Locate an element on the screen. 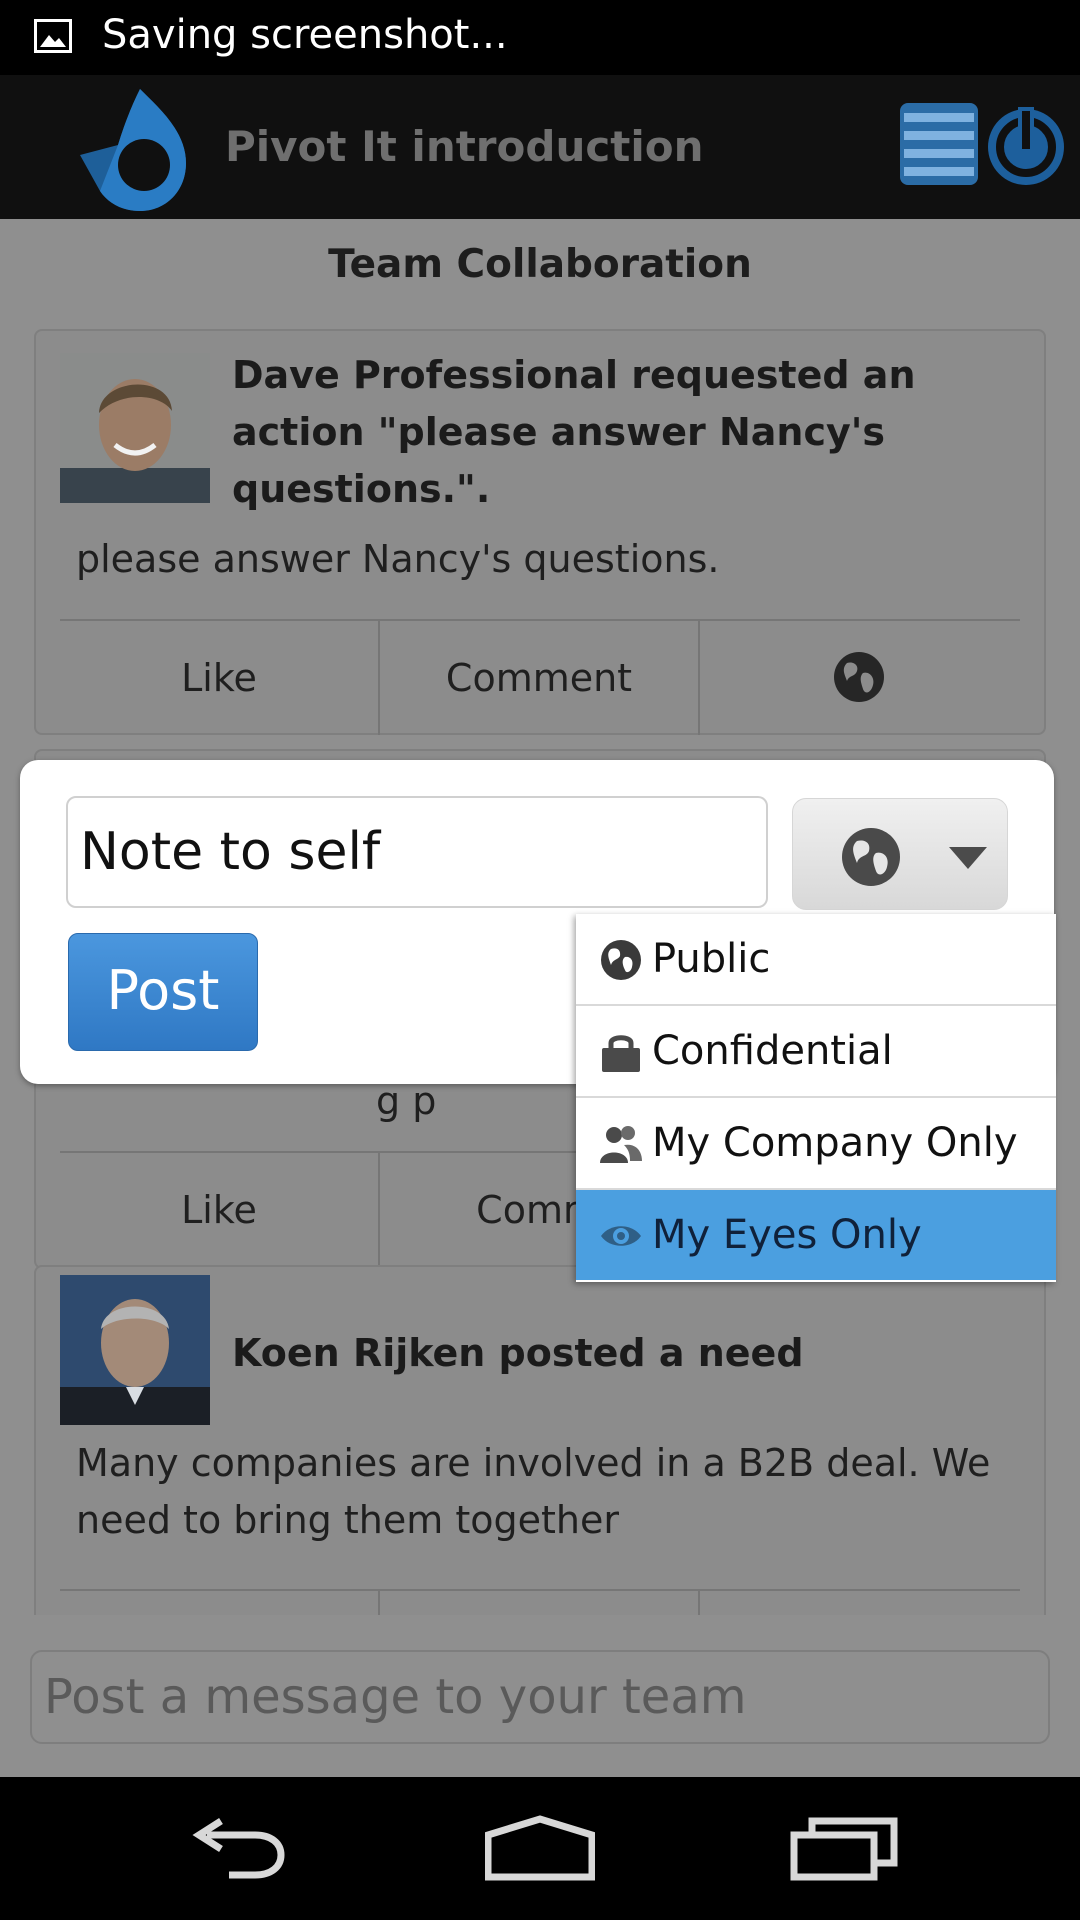  card-actions is located at coordinates (540, 1602).